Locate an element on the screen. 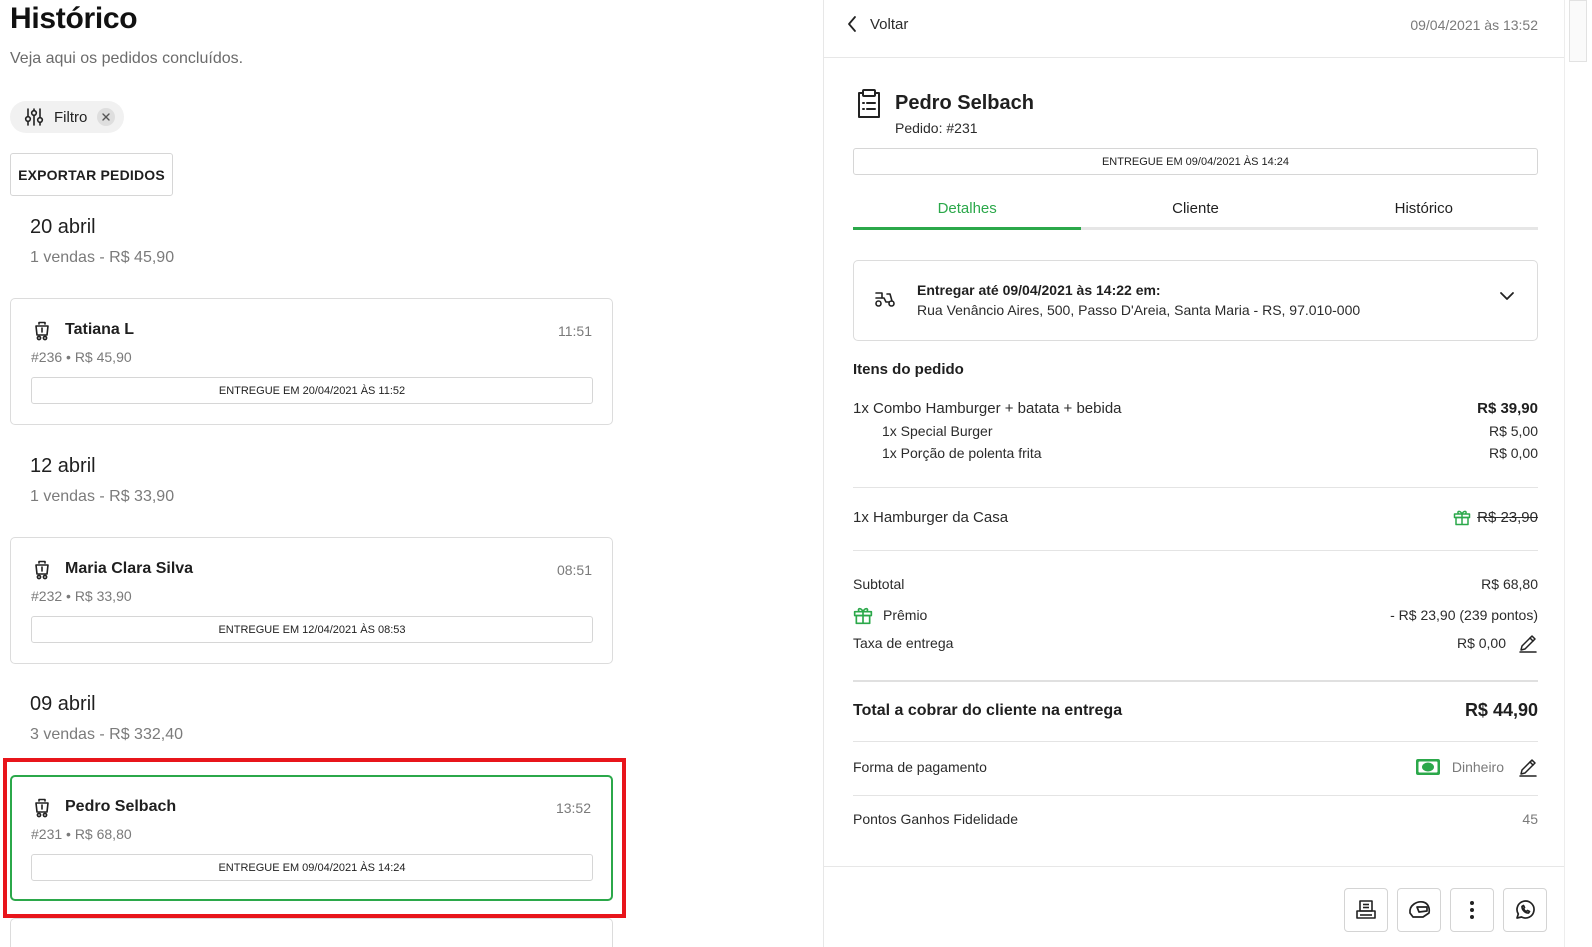  order-card is located at coordinates (311, 932).